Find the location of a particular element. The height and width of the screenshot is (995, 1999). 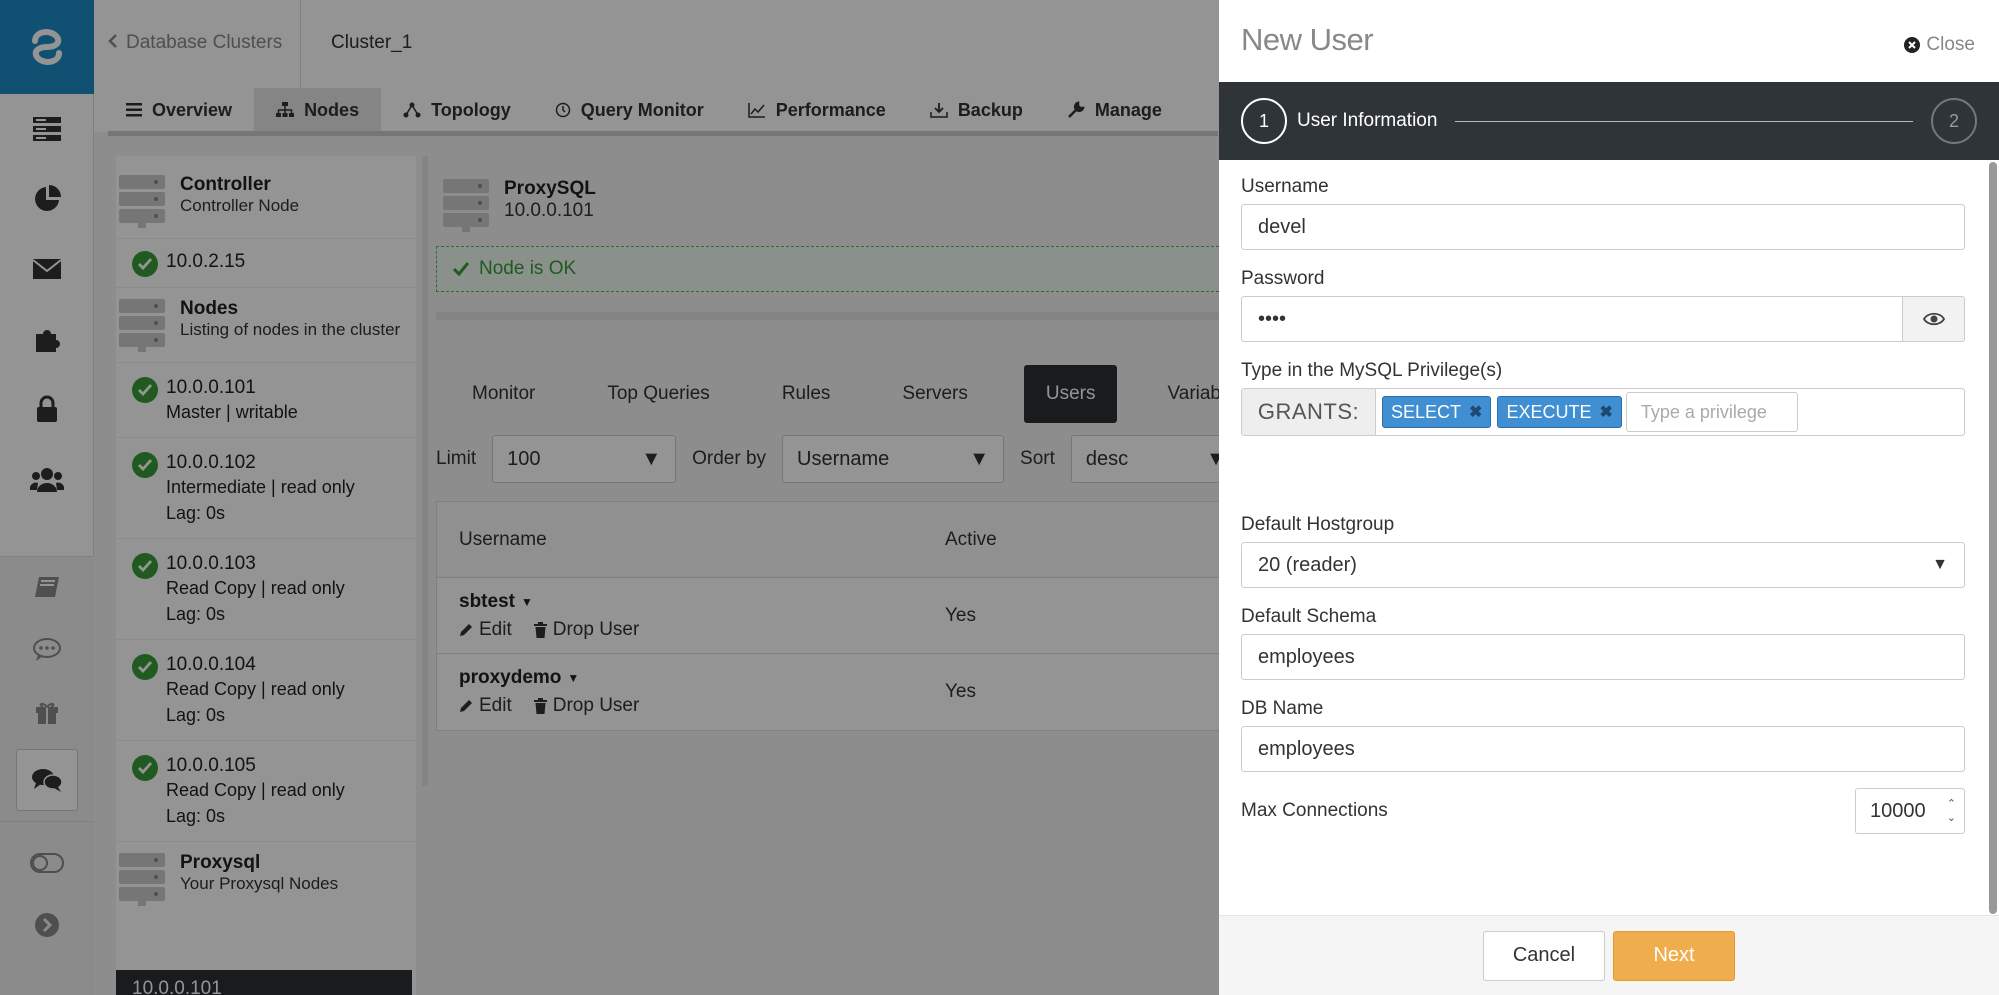

step-1-indicator: 1 is located at coordinates (1264, 121).